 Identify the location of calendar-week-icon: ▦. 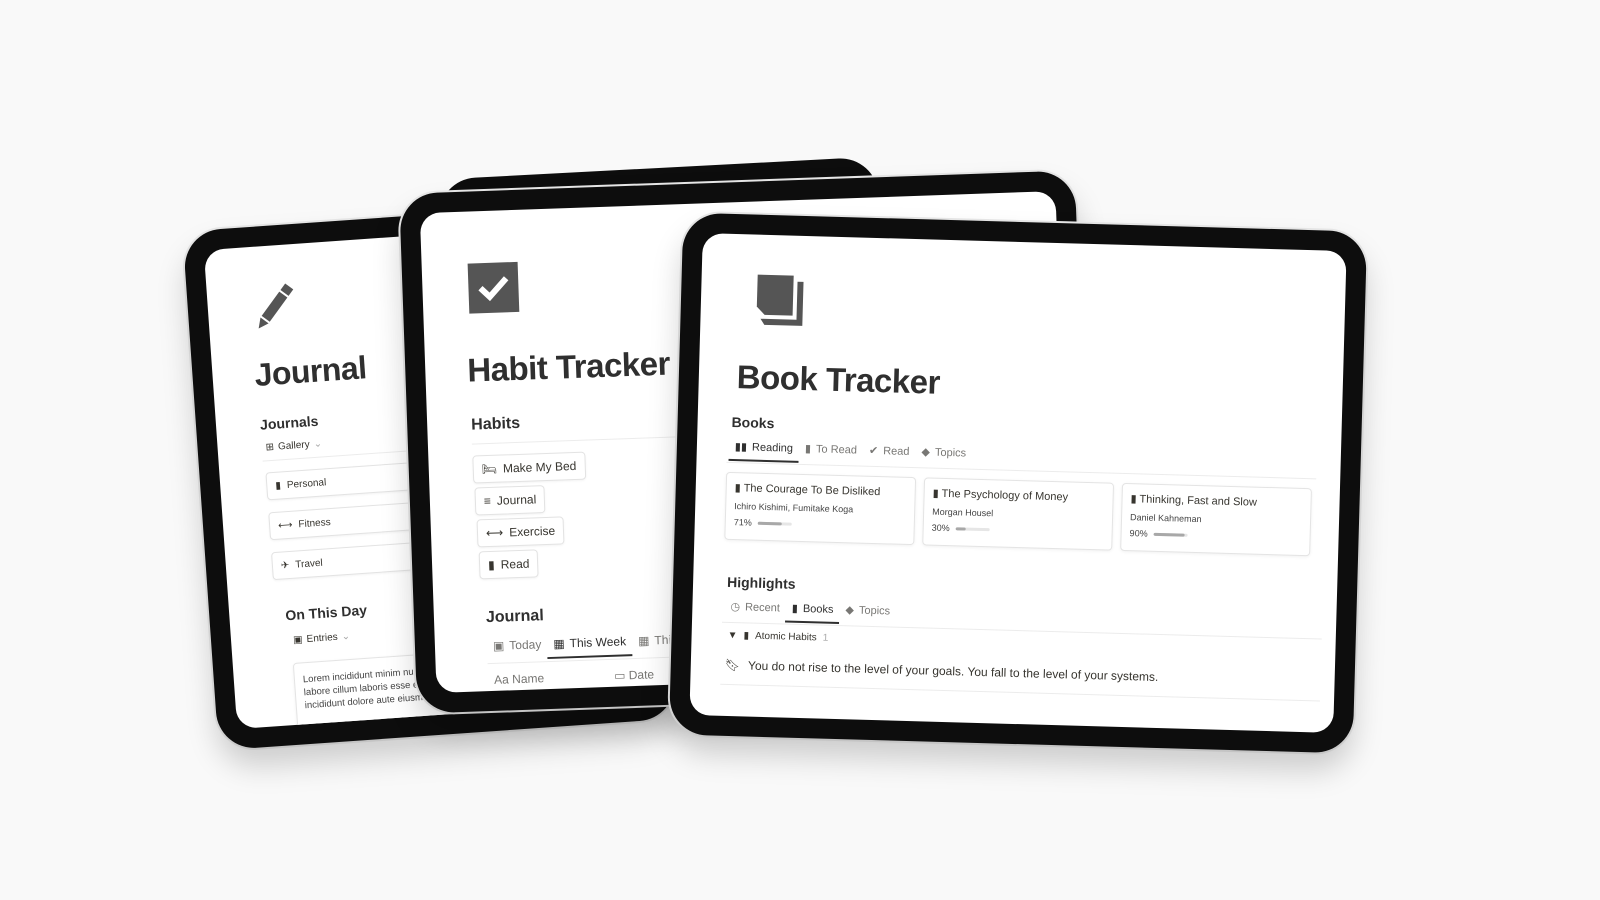
(559, 643).